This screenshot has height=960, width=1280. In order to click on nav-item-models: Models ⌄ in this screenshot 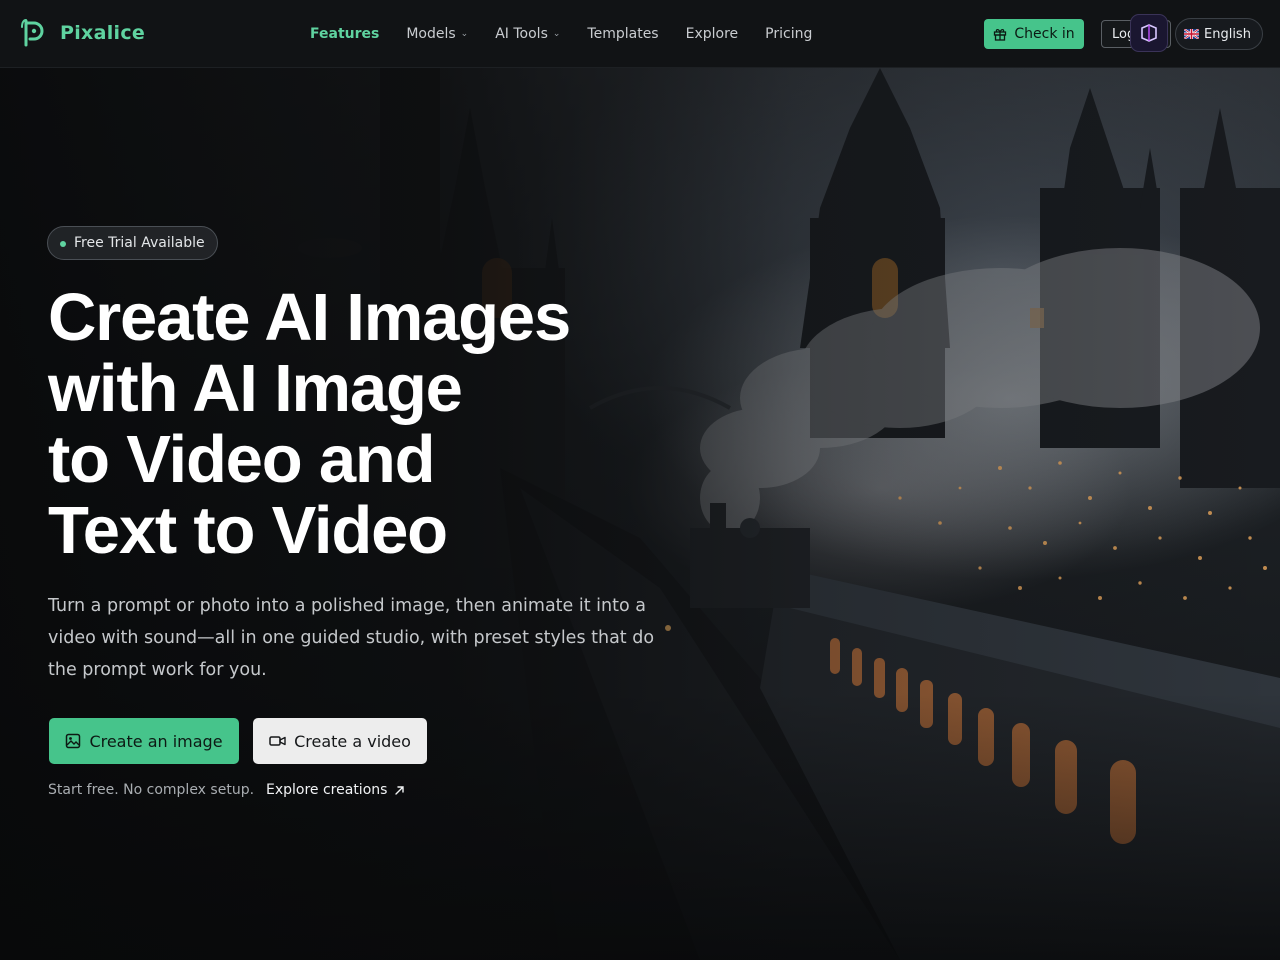, I will do `click(437, 34)`.